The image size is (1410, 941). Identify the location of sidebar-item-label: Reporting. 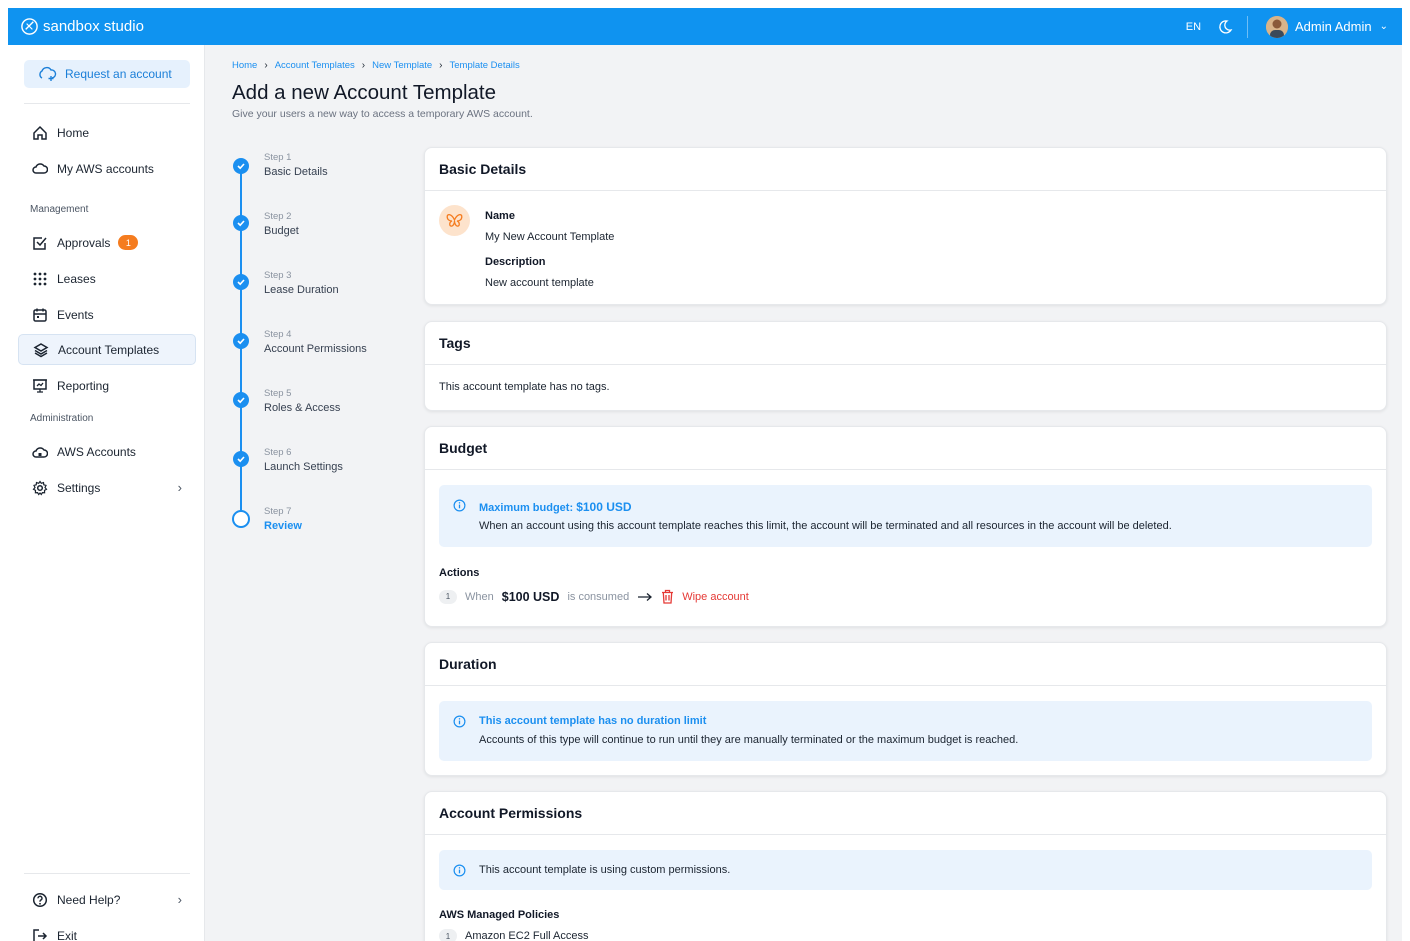
(83, 385).